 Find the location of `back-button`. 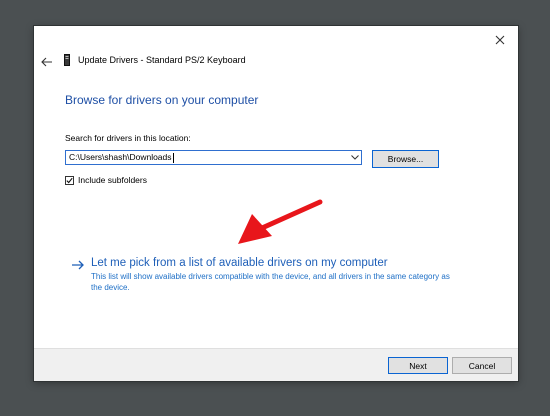

back-button is located at coordinates (47, 62).